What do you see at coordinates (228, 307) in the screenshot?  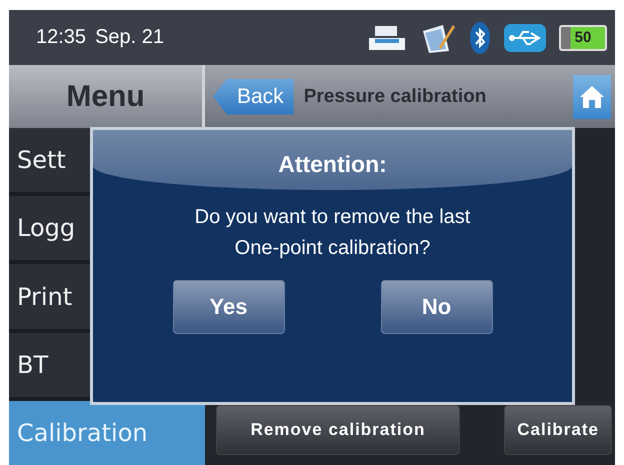 I see `dialog-button: Yes` at bounding box center [228, 307].